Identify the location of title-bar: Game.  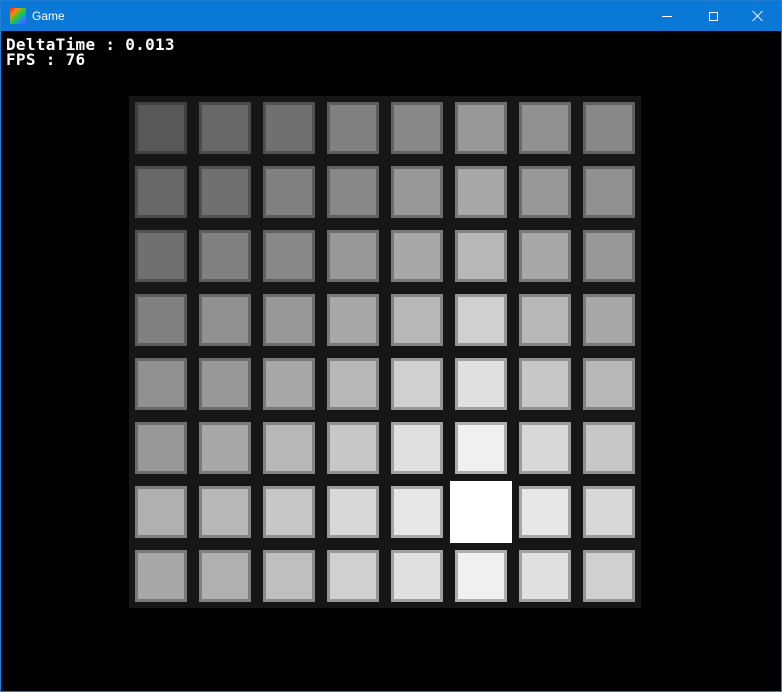
(391, 16).